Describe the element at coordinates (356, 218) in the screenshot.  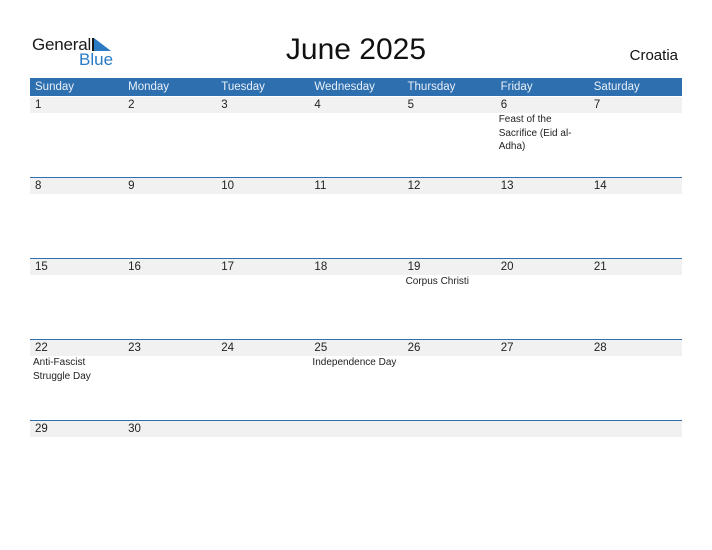
I see `day-cell: 11` at that location.